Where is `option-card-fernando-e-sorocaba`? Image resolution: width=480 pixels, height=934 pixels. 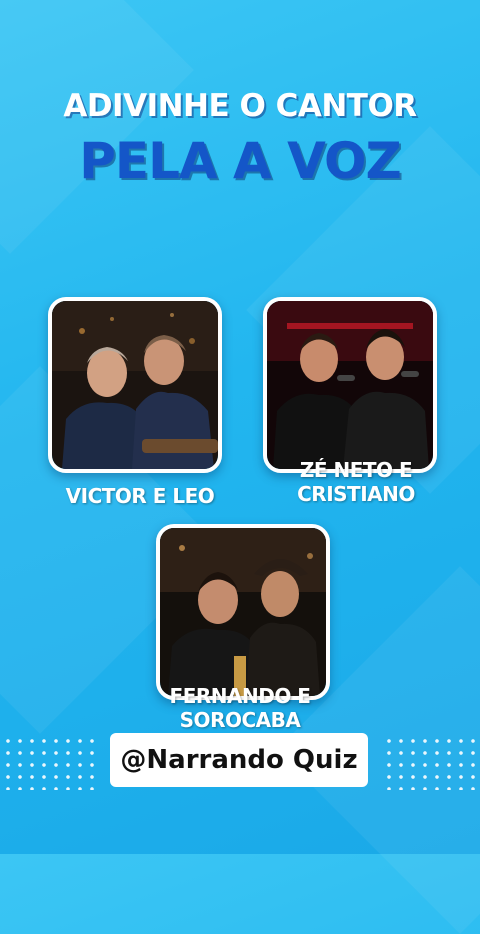 option-card-fernando-e-sorocaba is located at coordinates (243, 612).